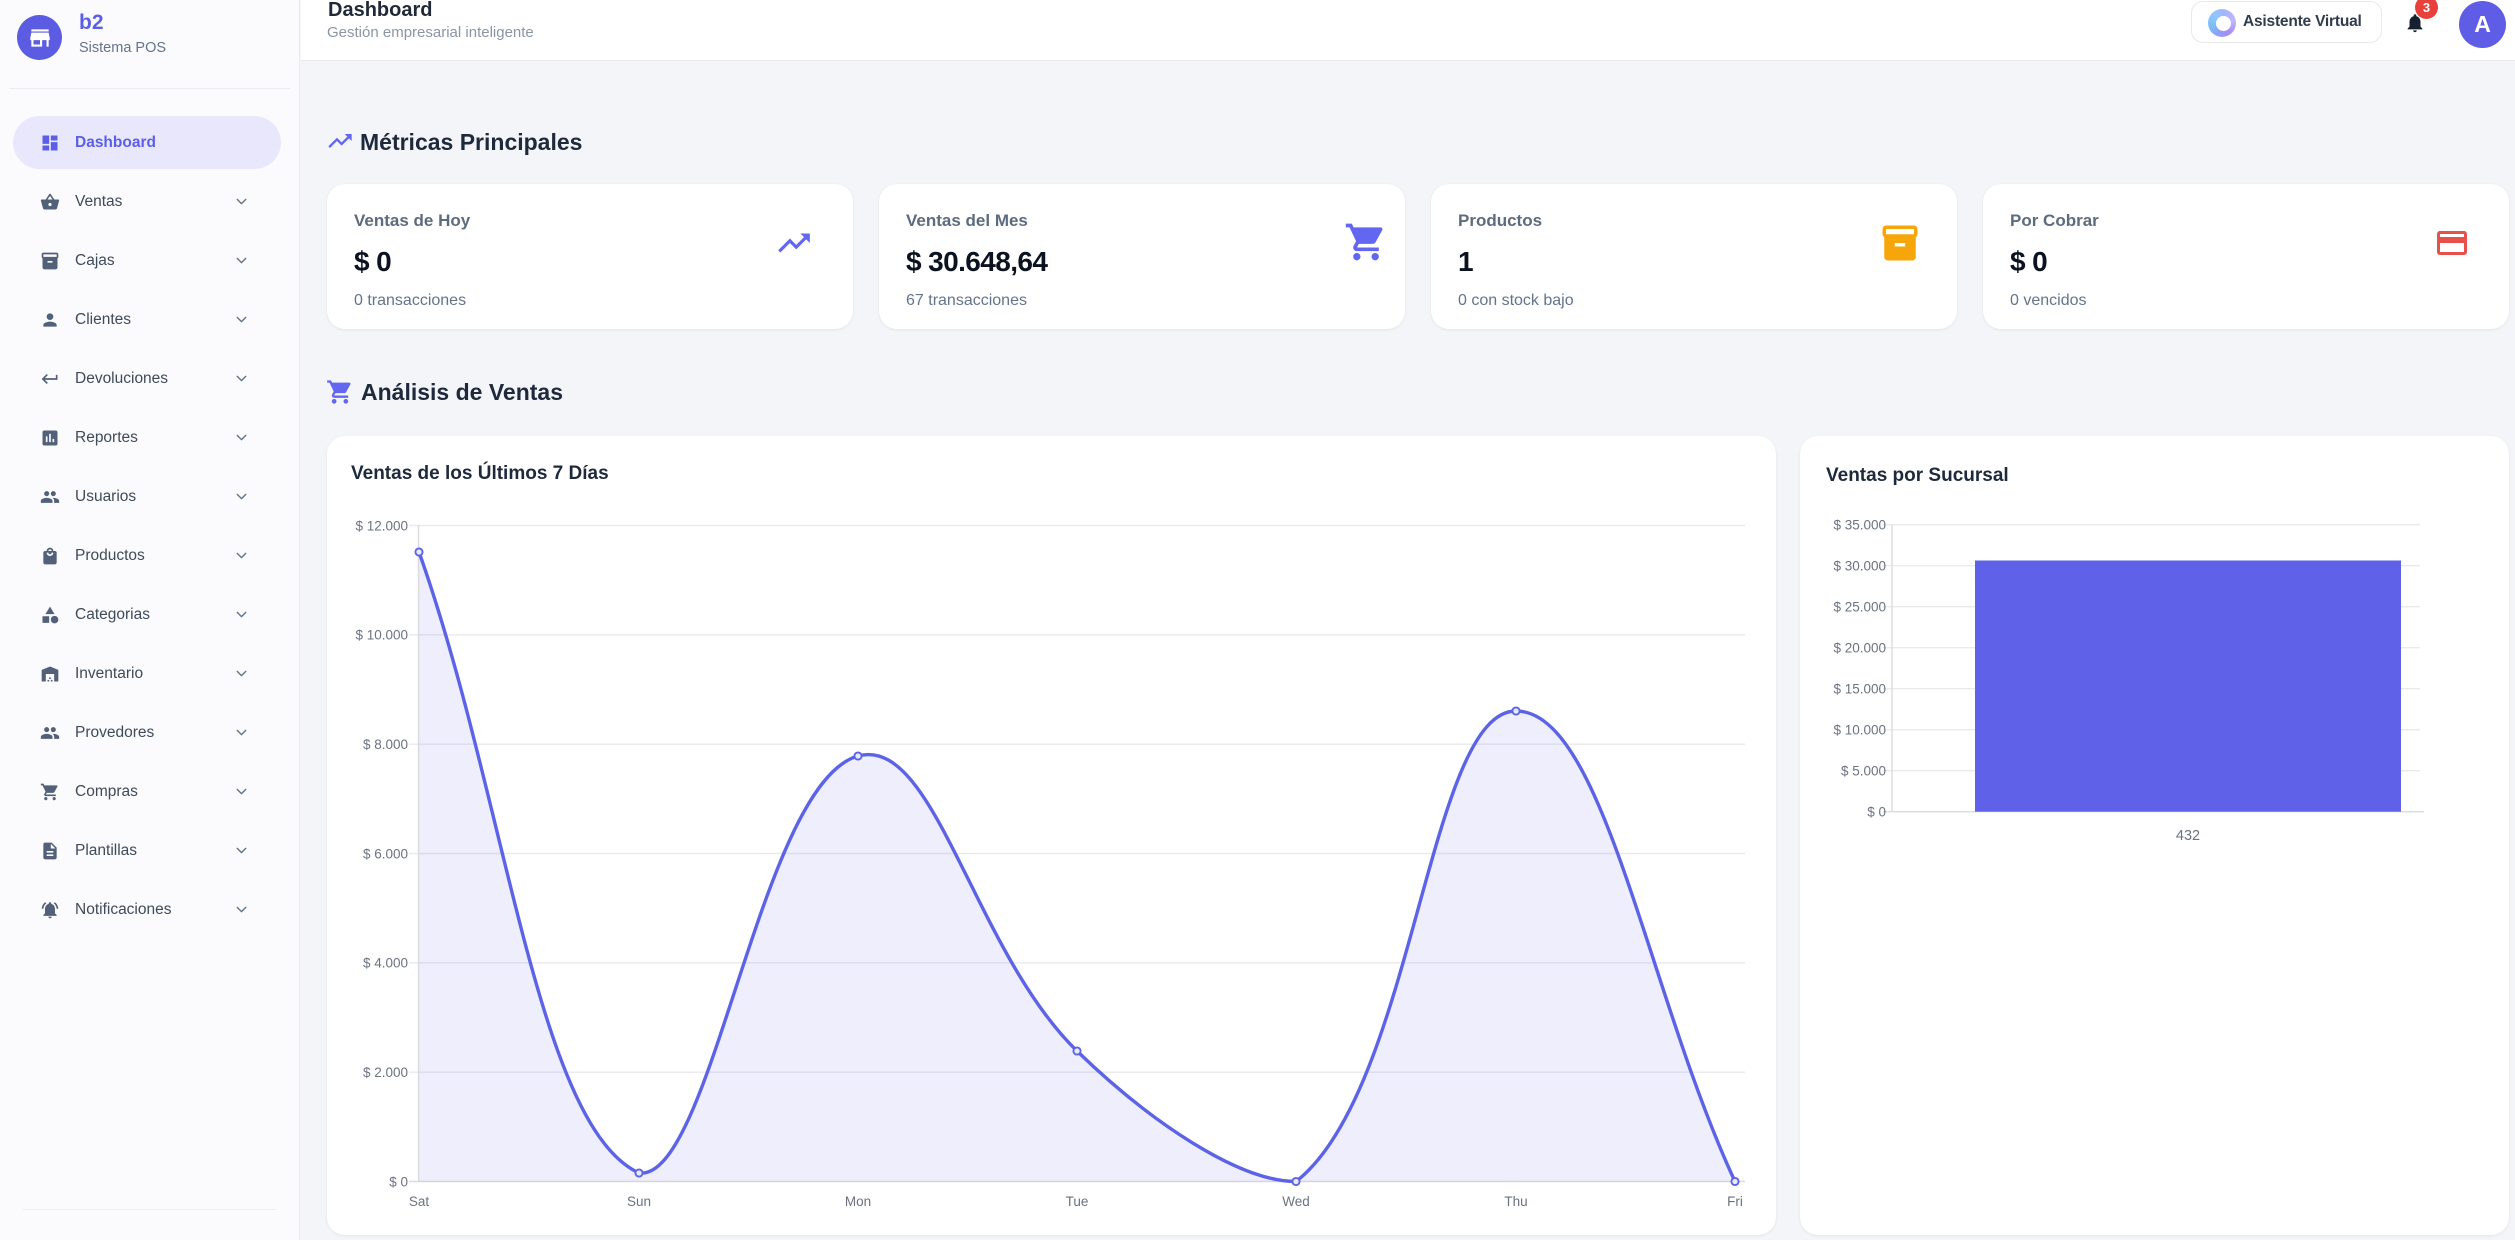  I want to click on svg-text: Sat, so click(419, 1201).